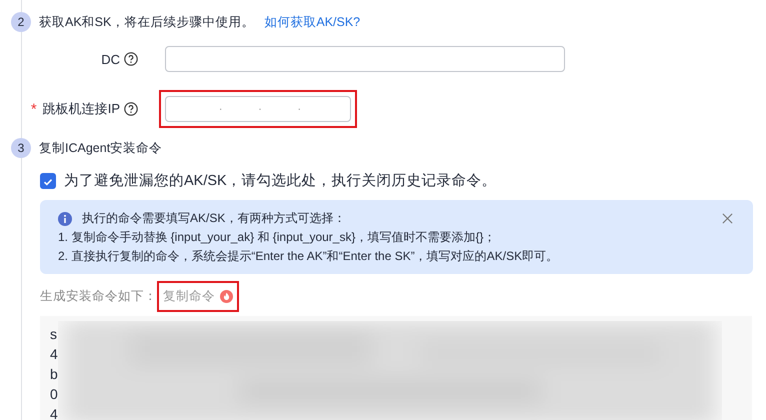  I want to click on field-label: 跳板机连接IP, so click(81, 109).